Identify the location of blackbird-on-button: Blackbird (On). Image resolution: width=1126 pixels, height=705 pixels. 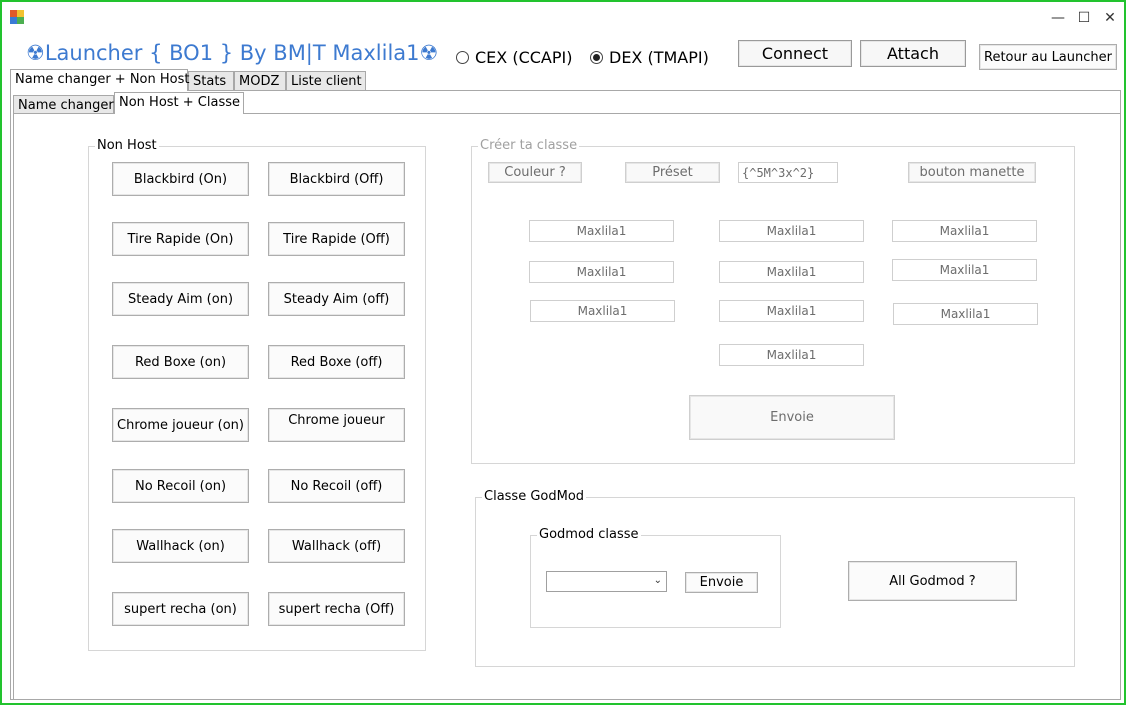
(180, 179).